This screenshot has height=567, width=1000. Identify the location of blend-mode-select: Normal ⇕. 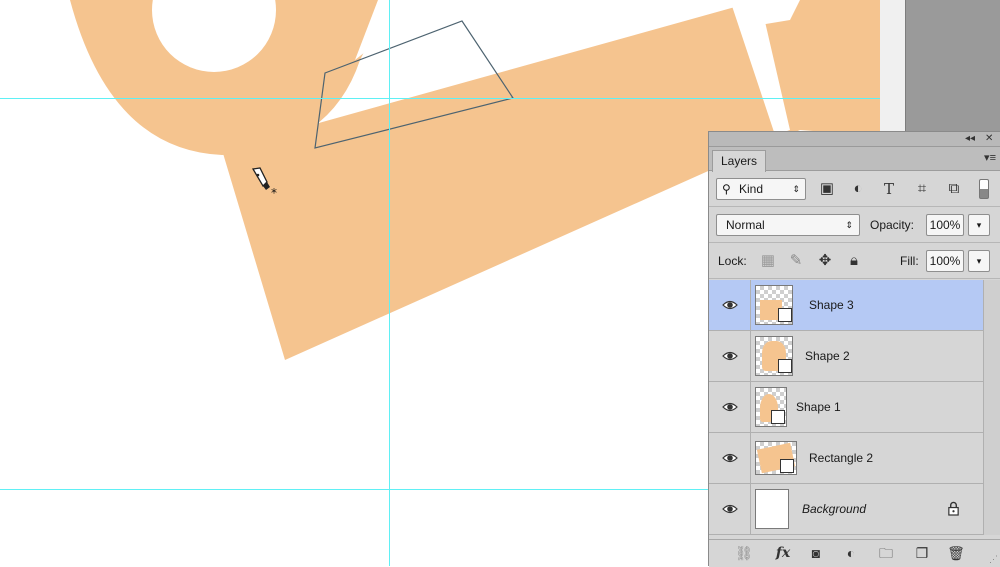
(788, 225).